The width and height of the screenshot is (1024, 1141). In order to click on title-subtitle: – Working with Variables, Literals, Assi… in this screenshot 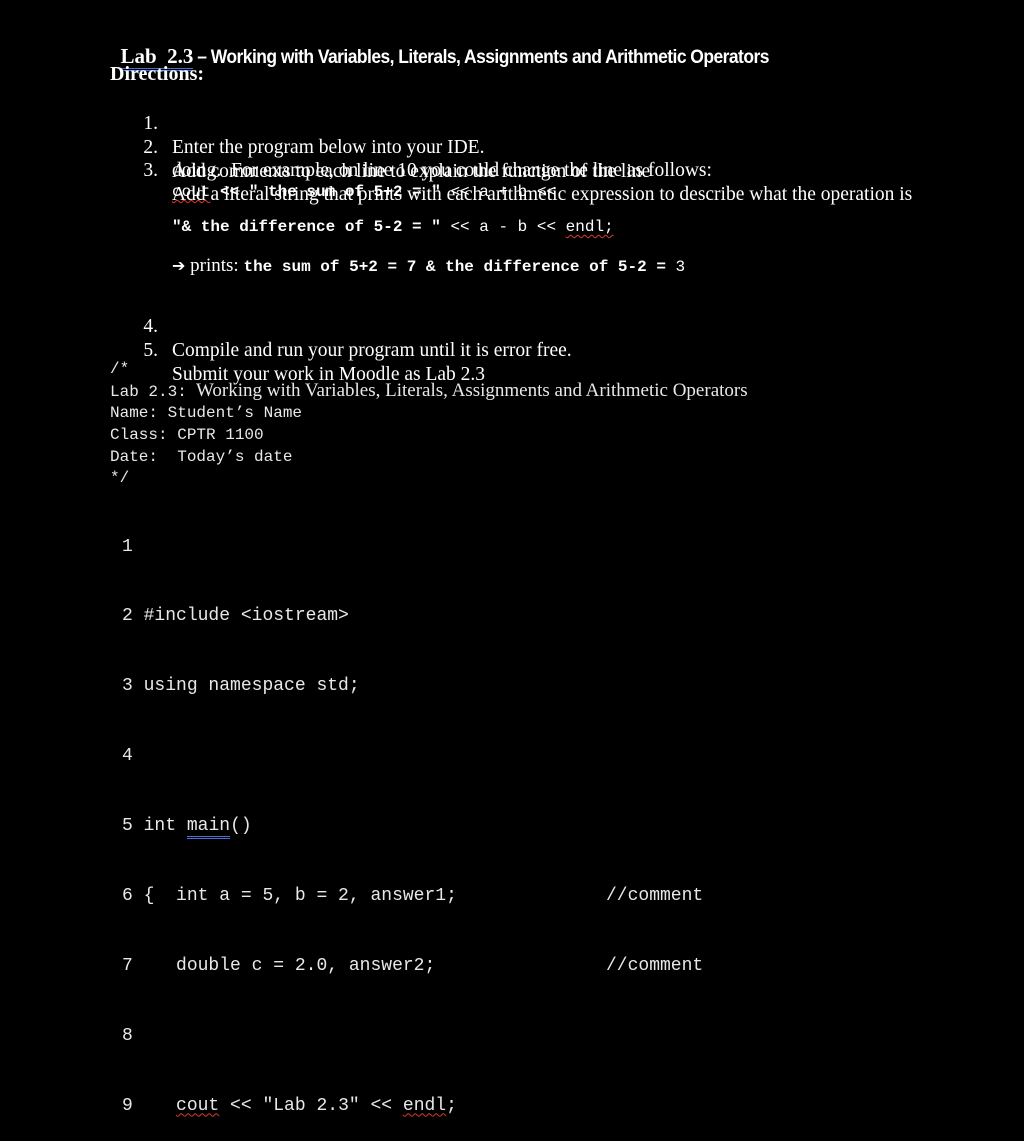, I will do `click(481, 57)`.